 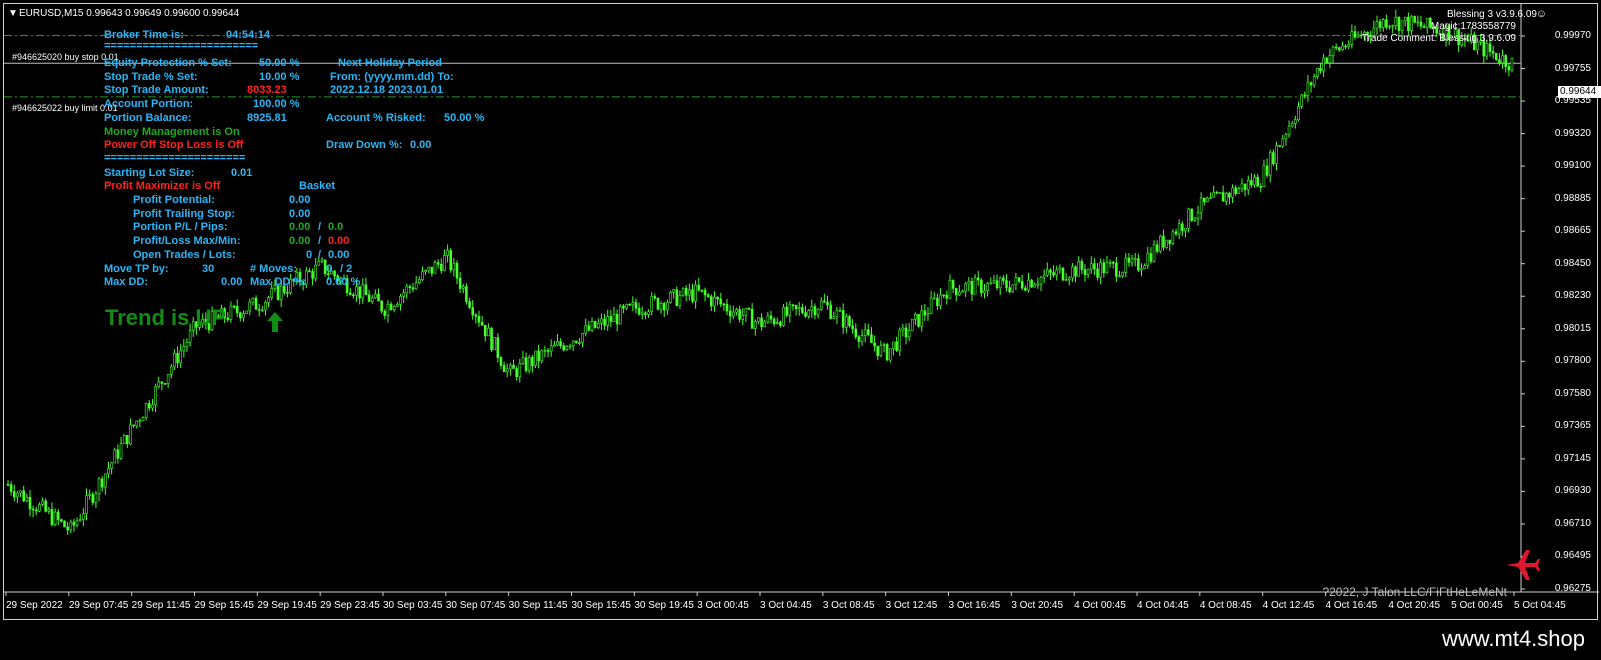 What do you see at coordinates (278, 282) in the screenshot?
I see `max-dd-pct-label: Max DD %:` at bounding box center [278, 282].